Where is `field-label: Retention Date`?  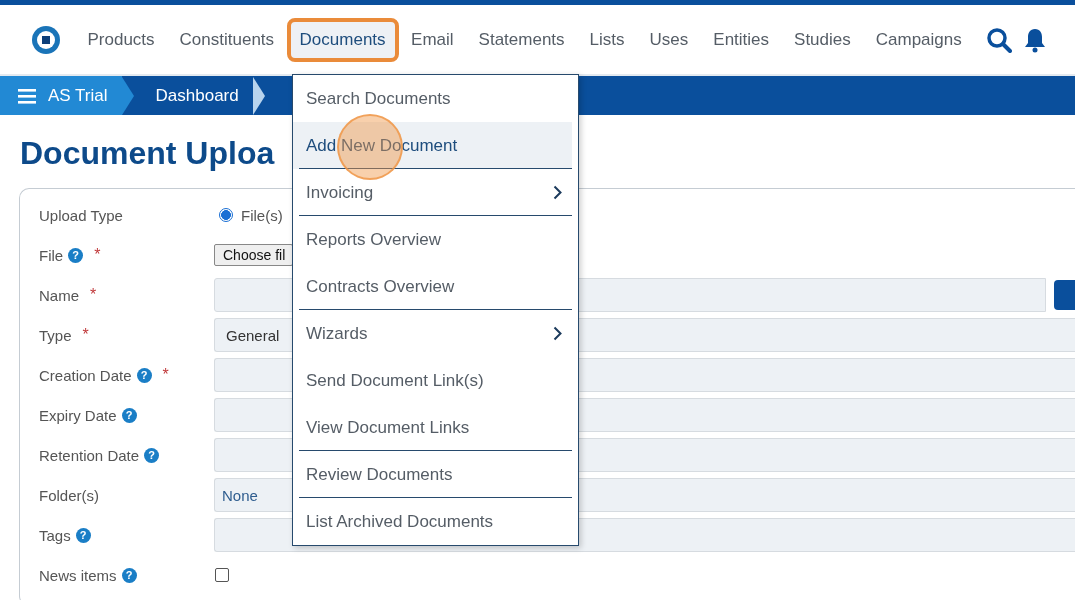
field-label: Retention Date is located at coordinates (89, 455).